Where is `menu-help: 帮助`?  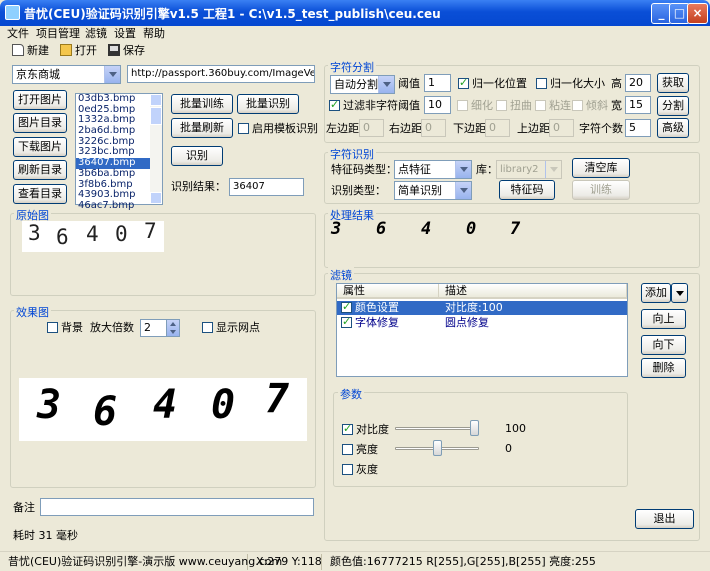 menu-help: 帮助 is located at coordinates (154, 34).